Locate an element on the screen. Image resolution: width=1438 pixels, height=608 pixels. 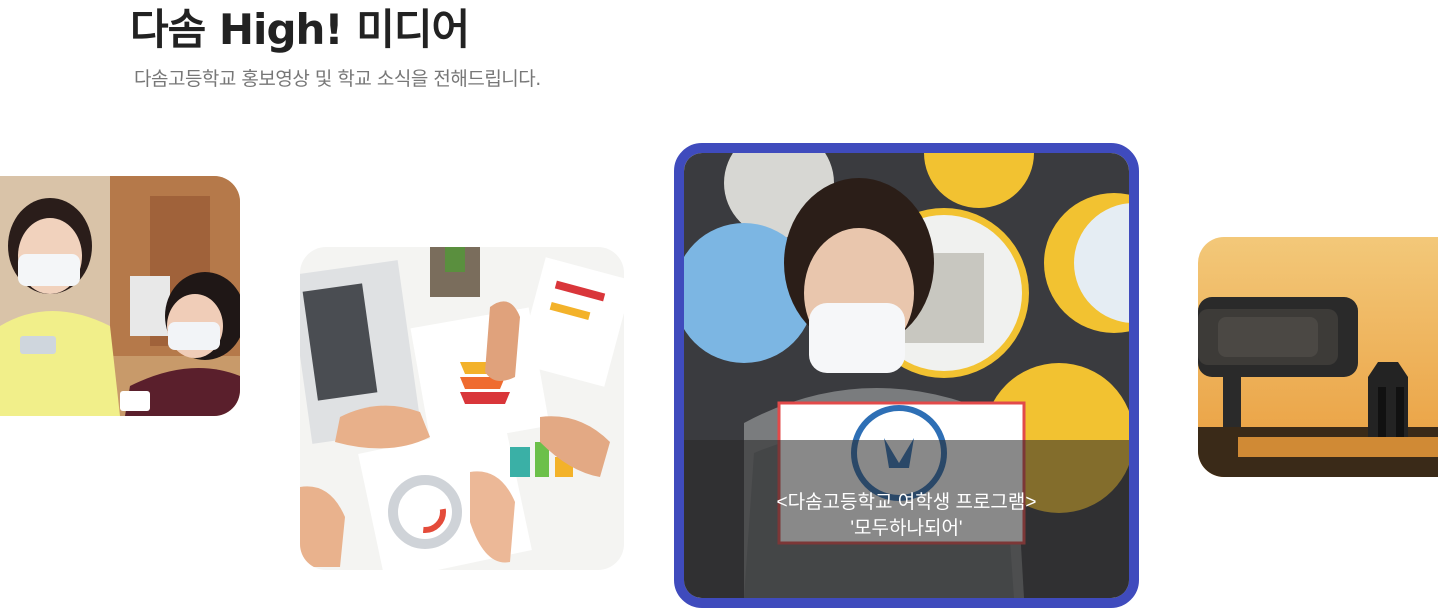
page-subtitle: 다솜고등학교 홍보영상 및 학교 소식을 전해드립니다. is located at coordinates (337, 79).